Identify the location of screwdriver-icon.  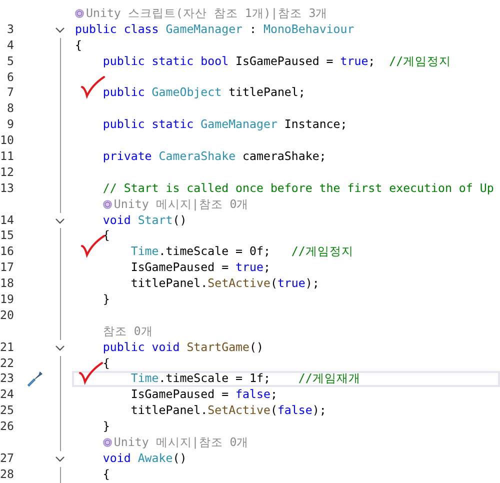
(35, 379).